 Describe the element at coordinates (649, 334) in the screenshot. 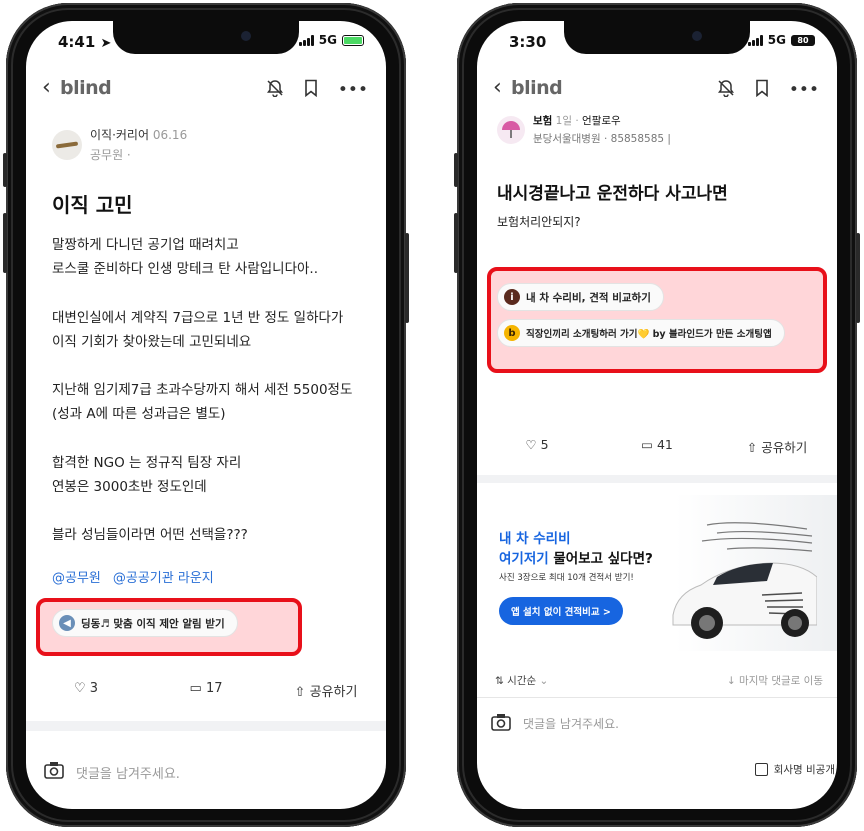

I see `chip-label: 직장인끼리 소개팅하러 가기💛 by 블라인드가 만든 소개팅앱` at that location.